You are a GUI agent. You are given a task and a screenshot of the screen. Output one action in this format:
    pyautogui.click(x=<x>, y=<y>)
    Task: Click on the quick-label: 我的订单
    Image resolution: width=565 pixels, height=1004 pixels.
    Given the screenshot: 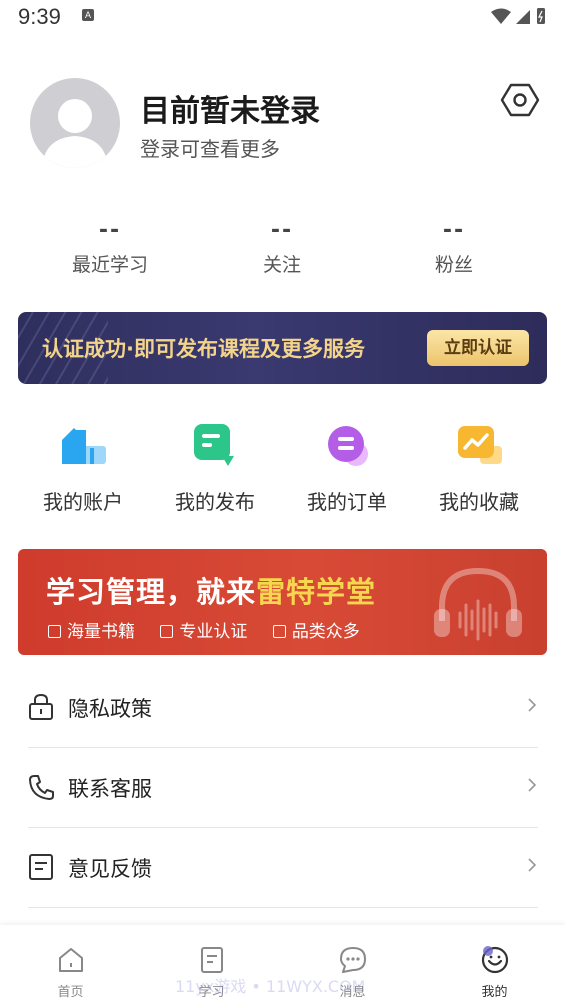 What is the action you would take?
    pyautogui.click(x=347, y=502)
    